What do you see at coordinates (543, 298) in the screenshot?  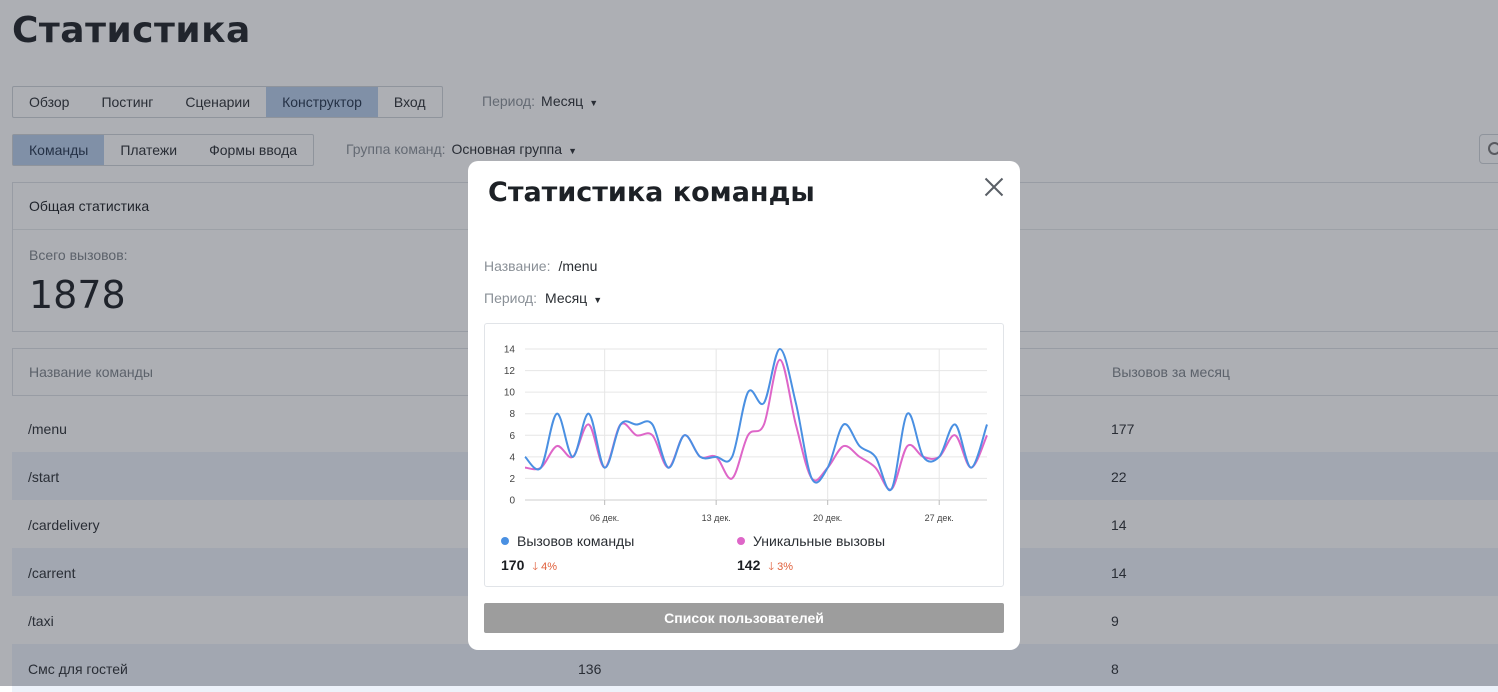 I see `modal-period-field: Период: Месяц ▼` at bounding box center [543, 298].